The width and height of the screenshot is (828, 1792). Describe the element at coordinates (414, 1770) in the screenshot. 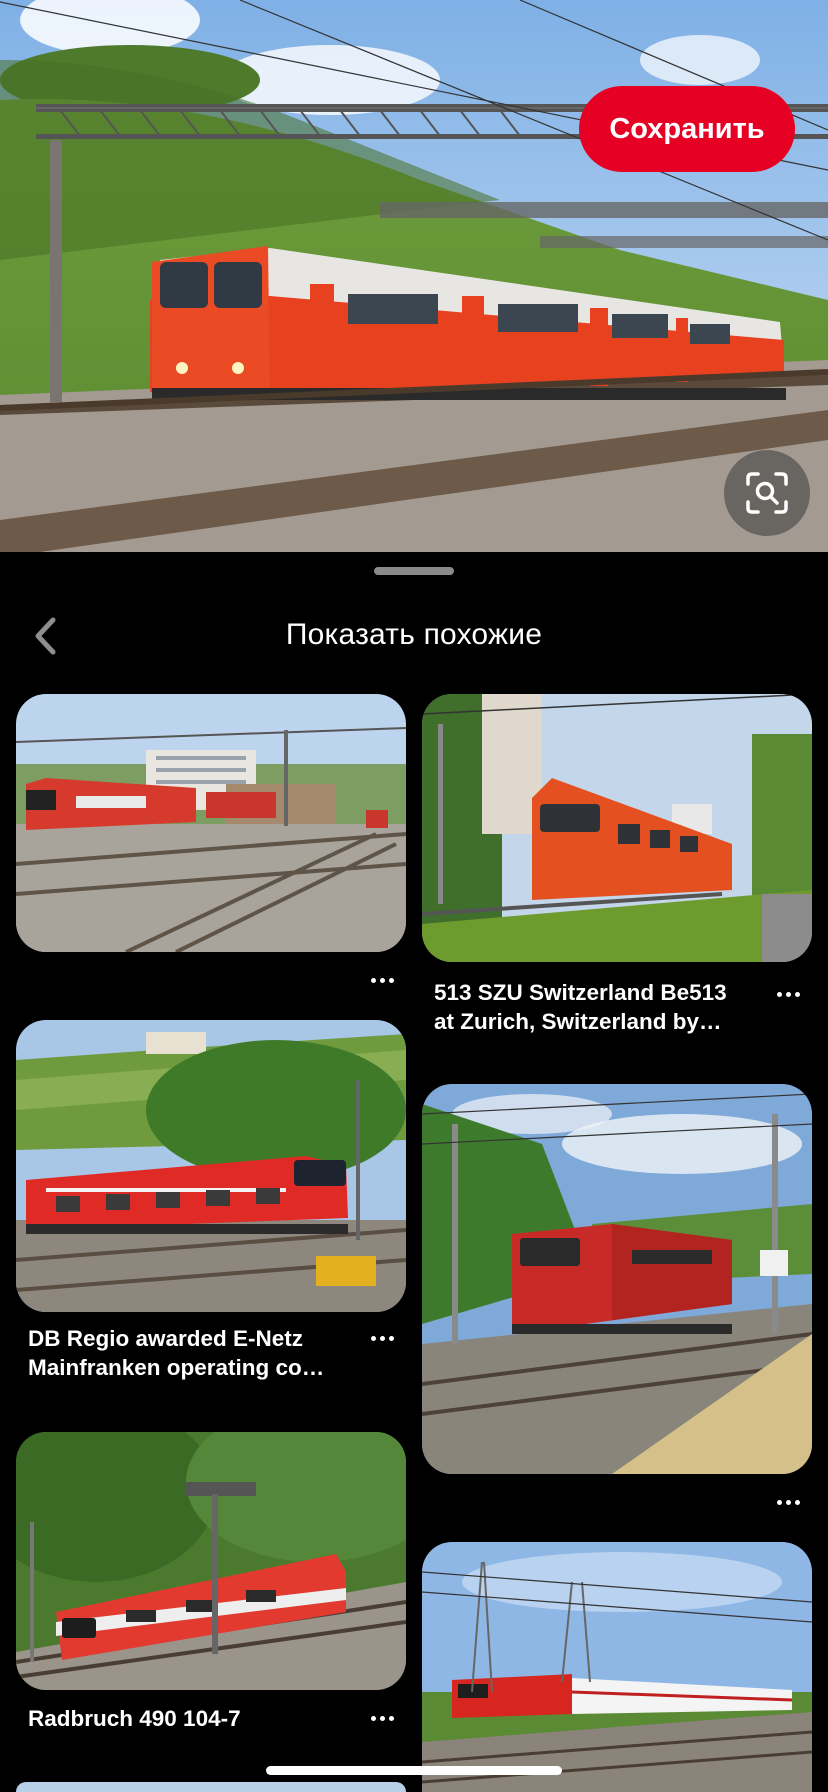

I see `home-indicator` at that location.